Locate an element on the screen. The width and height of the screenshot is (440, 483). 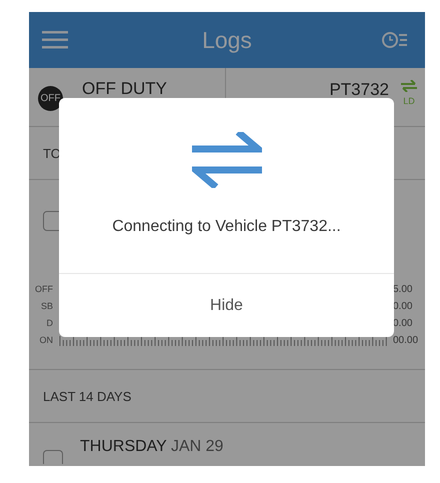
hours-total: 5.00 is located at coordinates (403, 289).